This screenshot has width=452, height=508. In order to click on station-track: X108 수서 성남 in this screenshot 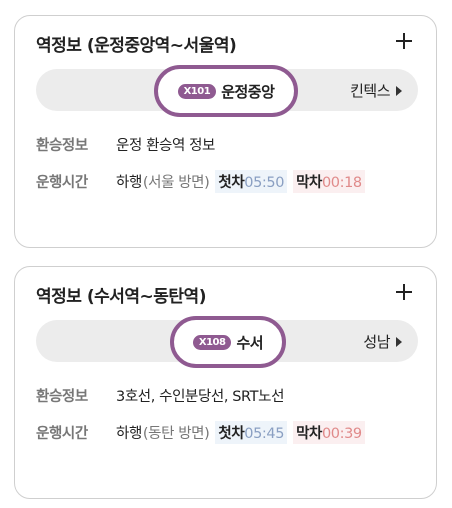, I will do `click(227, 342)`.